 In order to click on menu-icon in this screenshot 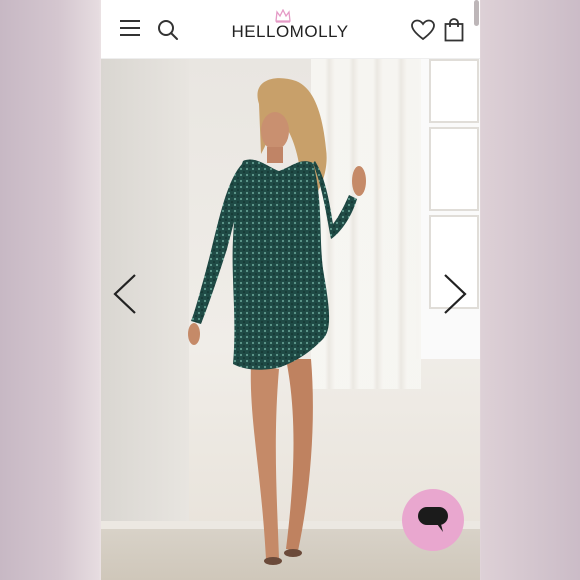, I will do `click(130, 28)`.